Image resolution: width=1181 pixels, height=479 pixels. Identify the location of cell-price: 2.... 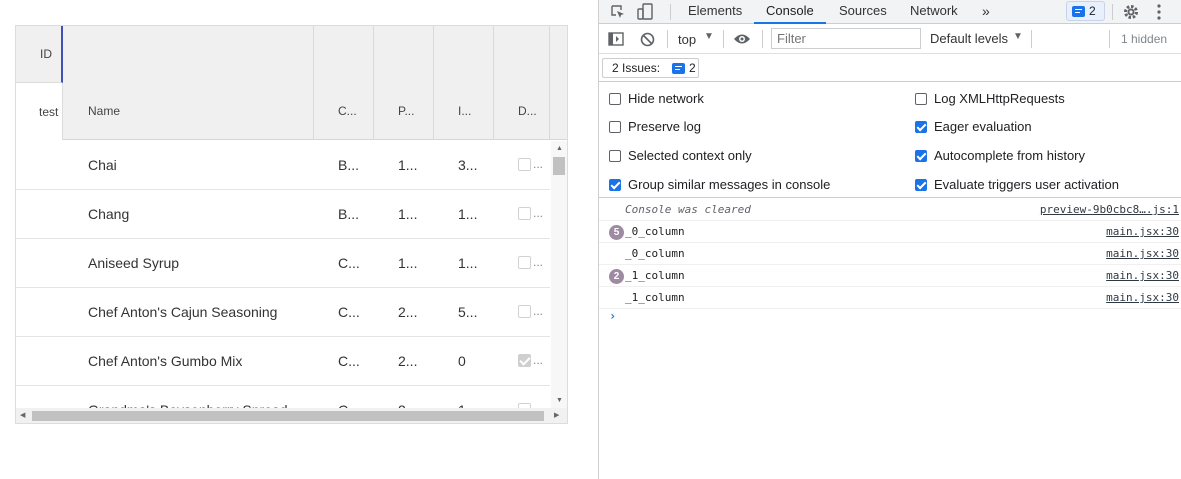
(414, 397).